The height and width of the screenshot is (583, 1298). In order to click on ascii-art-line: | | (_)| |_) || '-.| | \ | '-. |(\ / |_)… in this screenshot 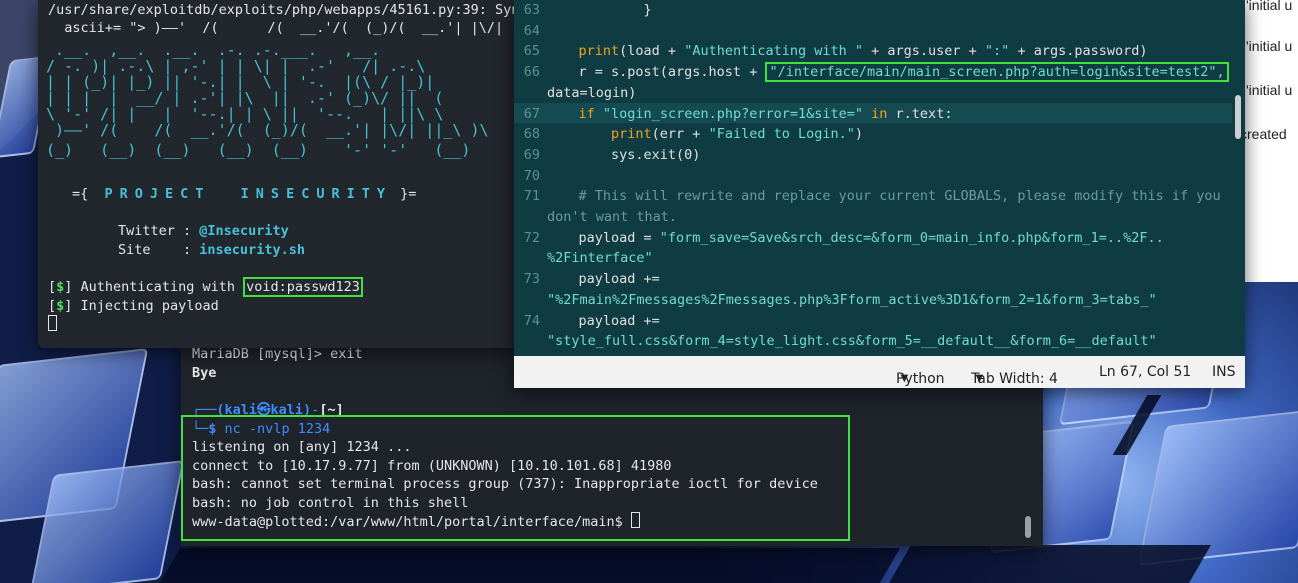, I will do `click(240, 82)`.